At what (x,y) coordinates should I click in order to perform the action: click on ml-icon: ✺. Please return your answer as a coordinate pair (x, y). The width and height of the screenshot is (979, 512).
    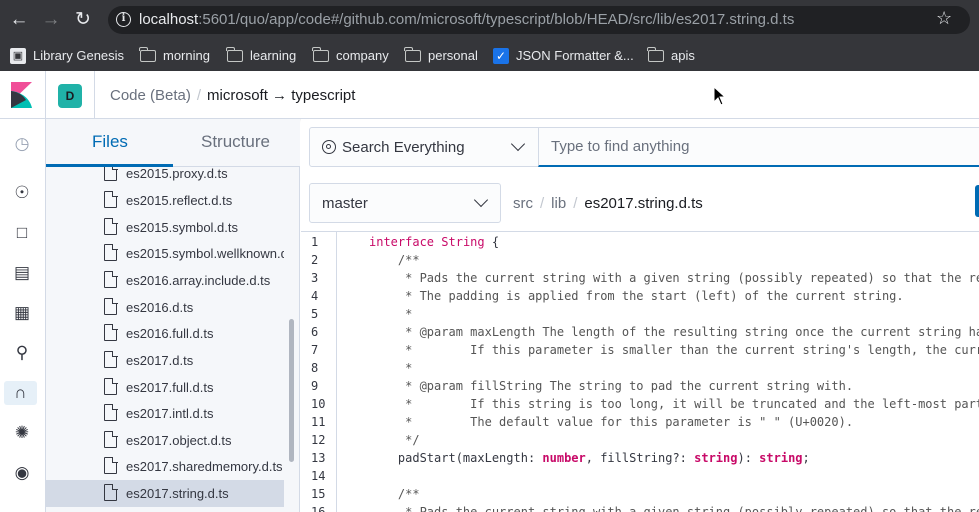
    Looking at the image, I should click on (22, 433).